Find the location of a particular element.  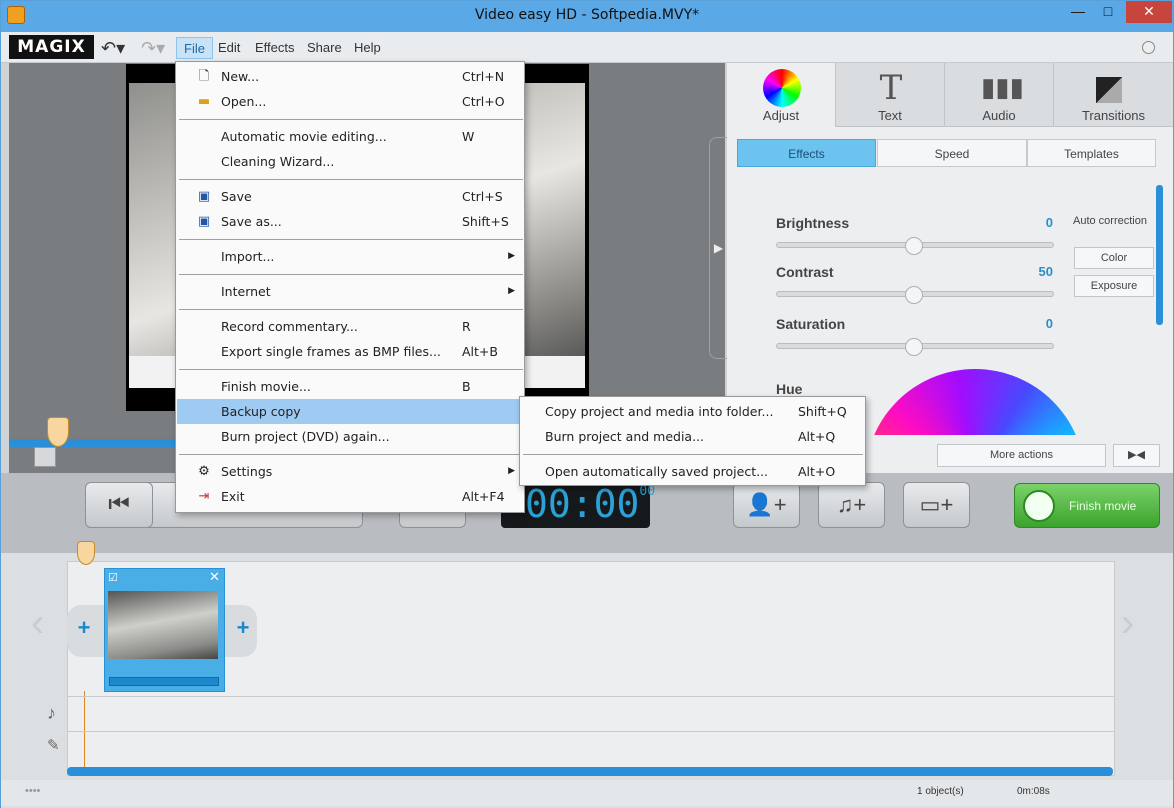

subtab-templates: Templates is located at coordinates (1091, 153).